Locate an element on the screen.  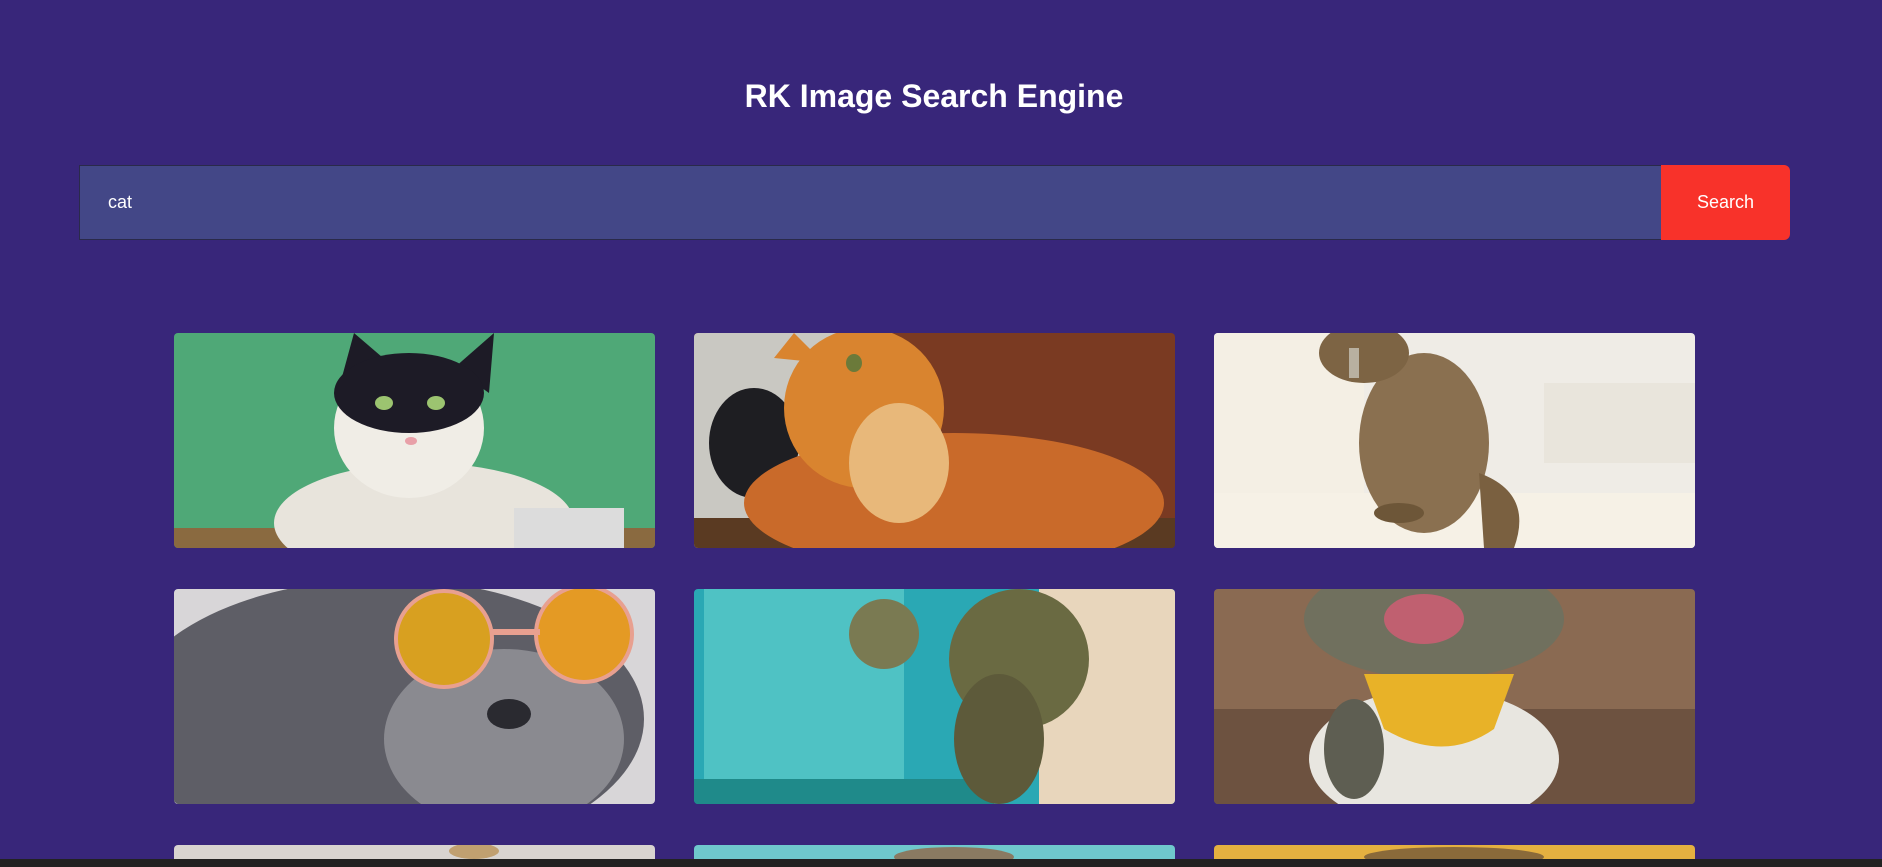
taskbar-edge is located at coordinates (941, 863).